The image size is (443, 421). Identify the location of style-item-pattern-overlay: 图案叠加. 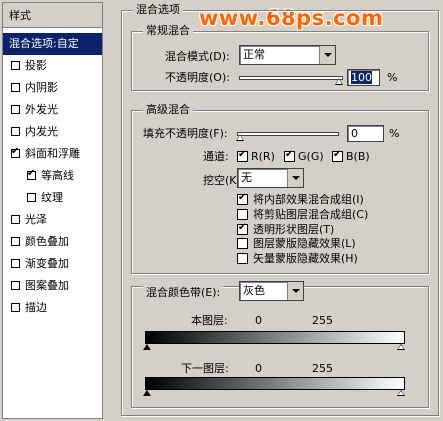
(52, 286).